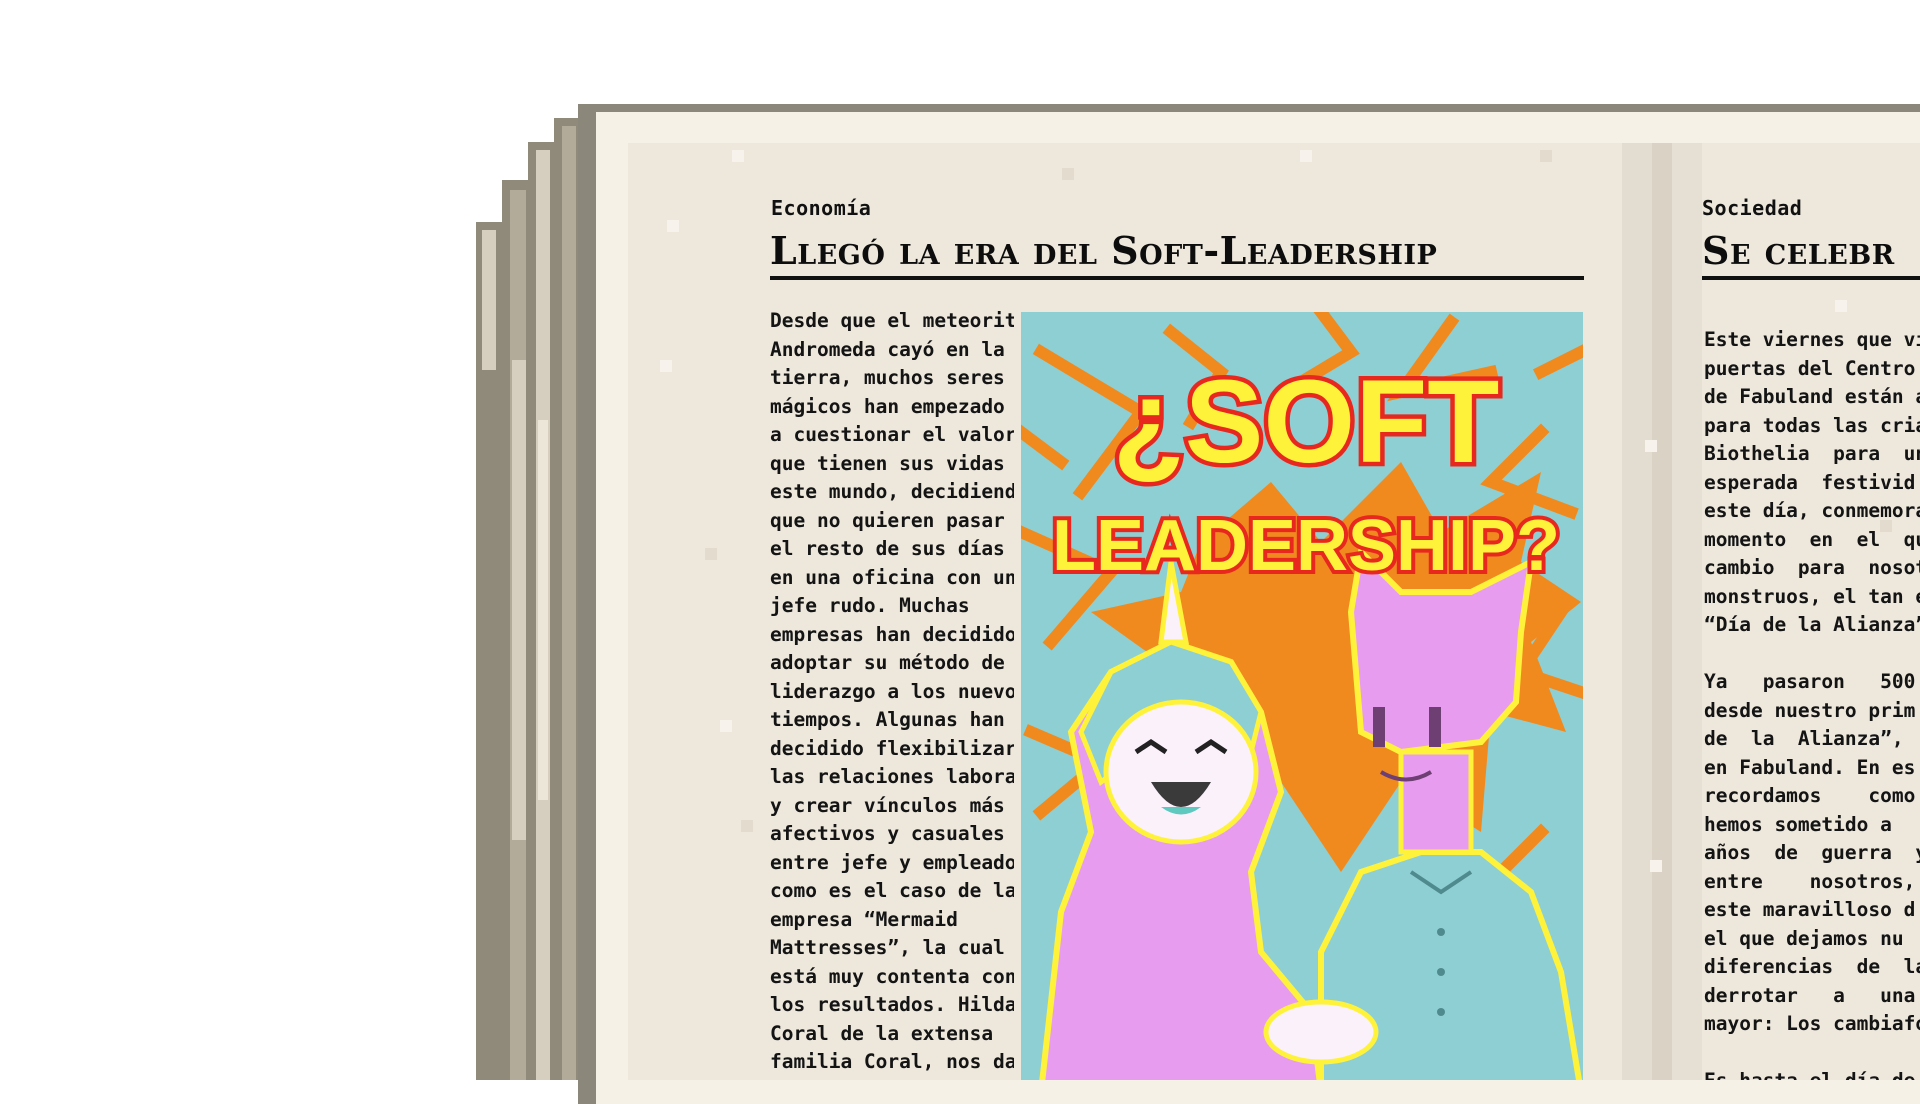 The image size is (1920, 1104). What do you see at coordinates (887, 805) in the screenshot?
I see `left-article-body-line: y crear vínculos más` at bounding box center [887, 805].